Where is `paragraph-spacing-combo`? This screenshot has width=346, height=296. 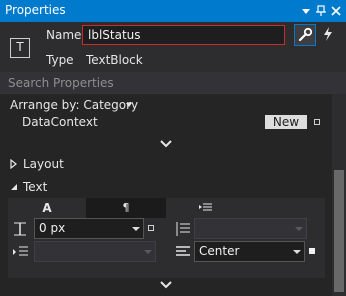 paragraph-spacing-combo is located at coordinates (95, 251).